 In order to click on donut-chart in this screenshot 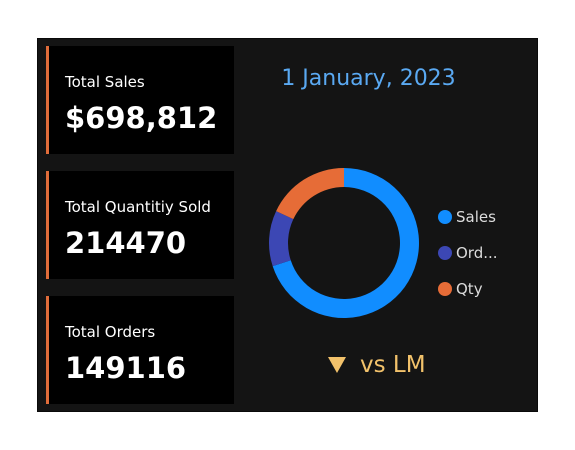, I will do `click(344, 243)`.